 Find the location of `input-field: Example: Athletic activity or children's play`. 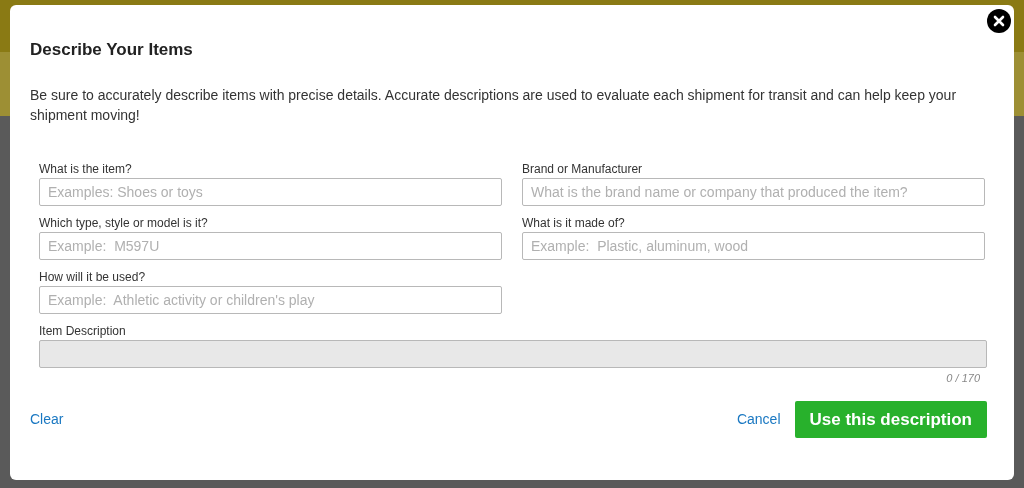

input-field: Example: Athletic activity or children's play is located at coordinates (270, 299).